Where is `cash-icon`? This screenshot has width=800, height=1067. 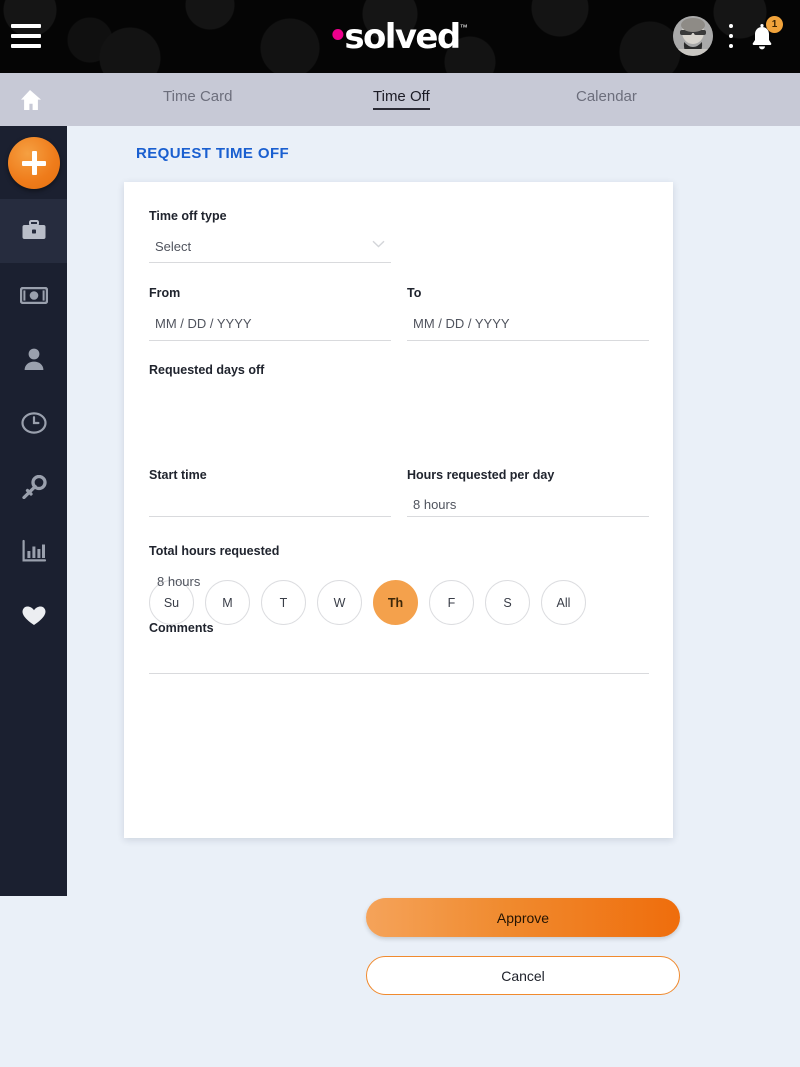 cash-icon is located at coordinates (33, 295).